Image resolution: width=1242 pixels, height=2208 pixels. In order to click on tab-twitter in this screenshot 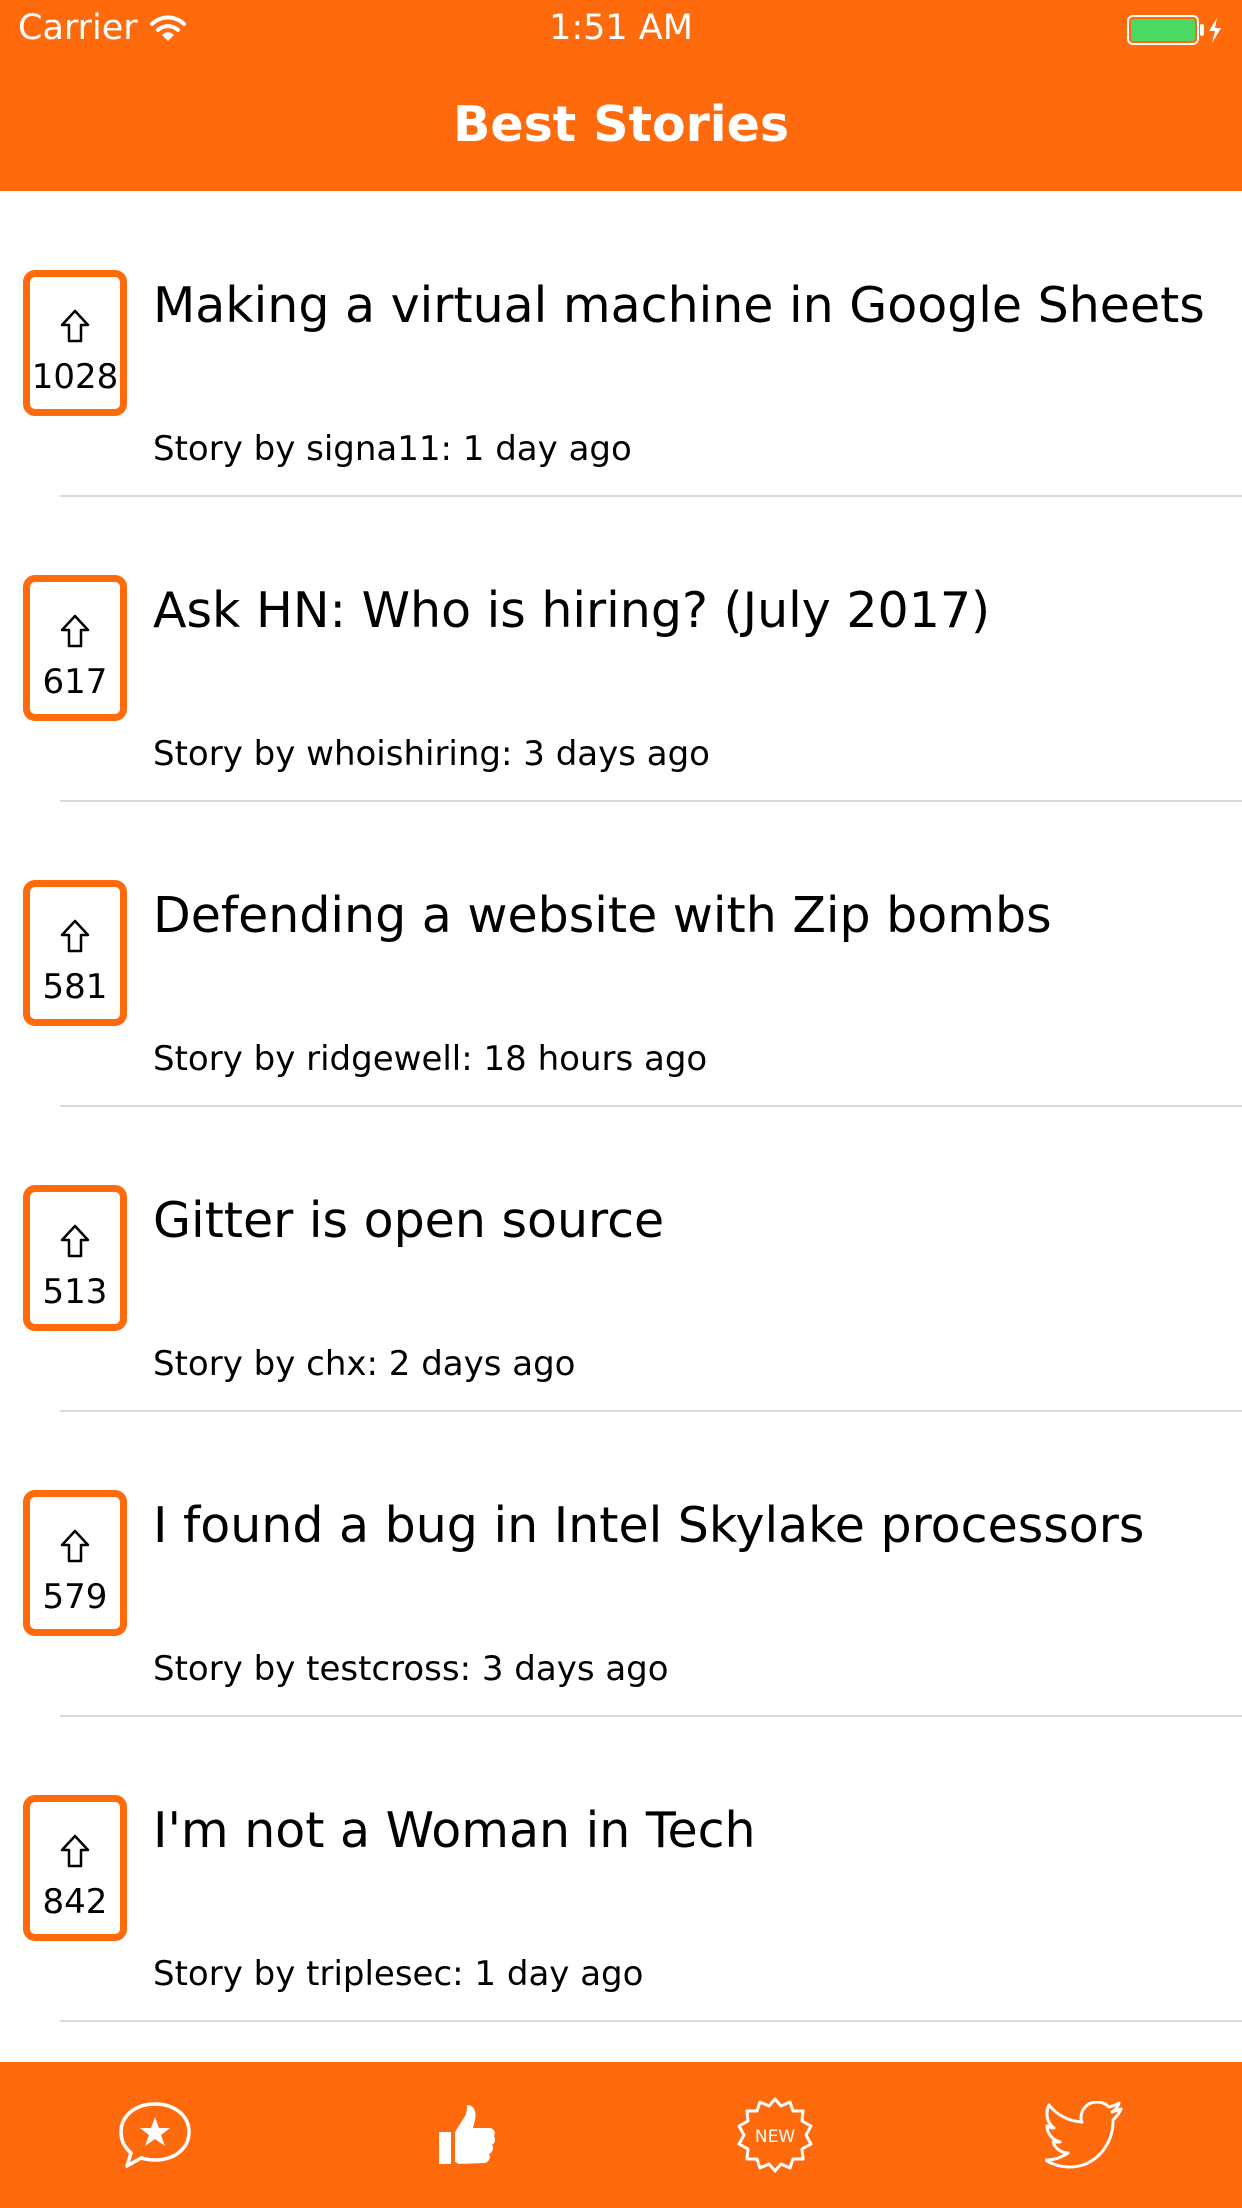, I will do `click(1085, 2135)`.